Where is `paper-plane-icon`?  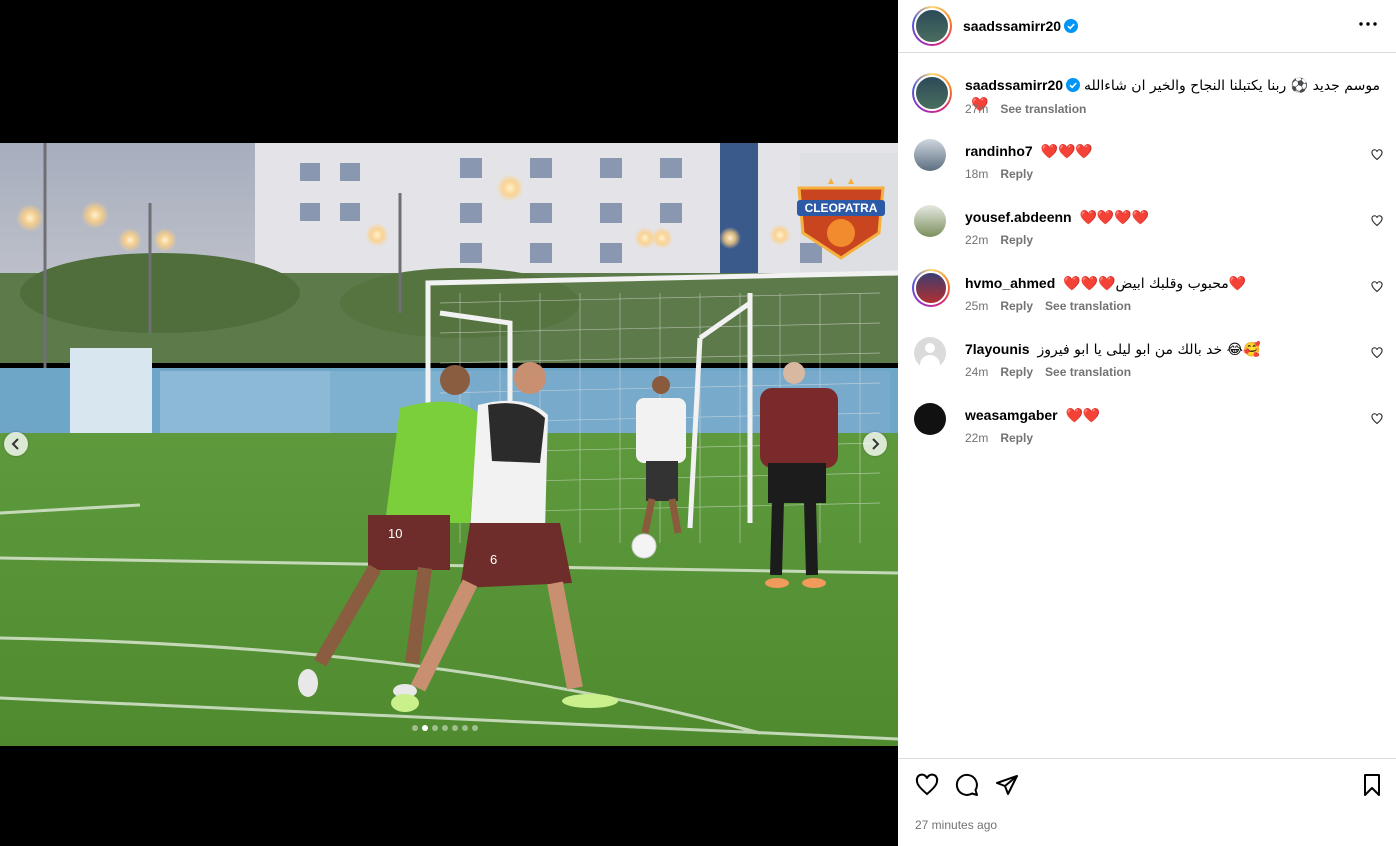 paper-plane-icon is located at coordinates (1007, 785).